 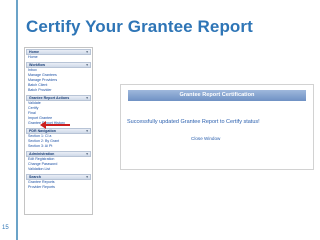 What do you see at coordinates (139, 26) in the screenshot?
I see `slide-title: Certify Your Grantee Report` at bounding box center [139, 26].